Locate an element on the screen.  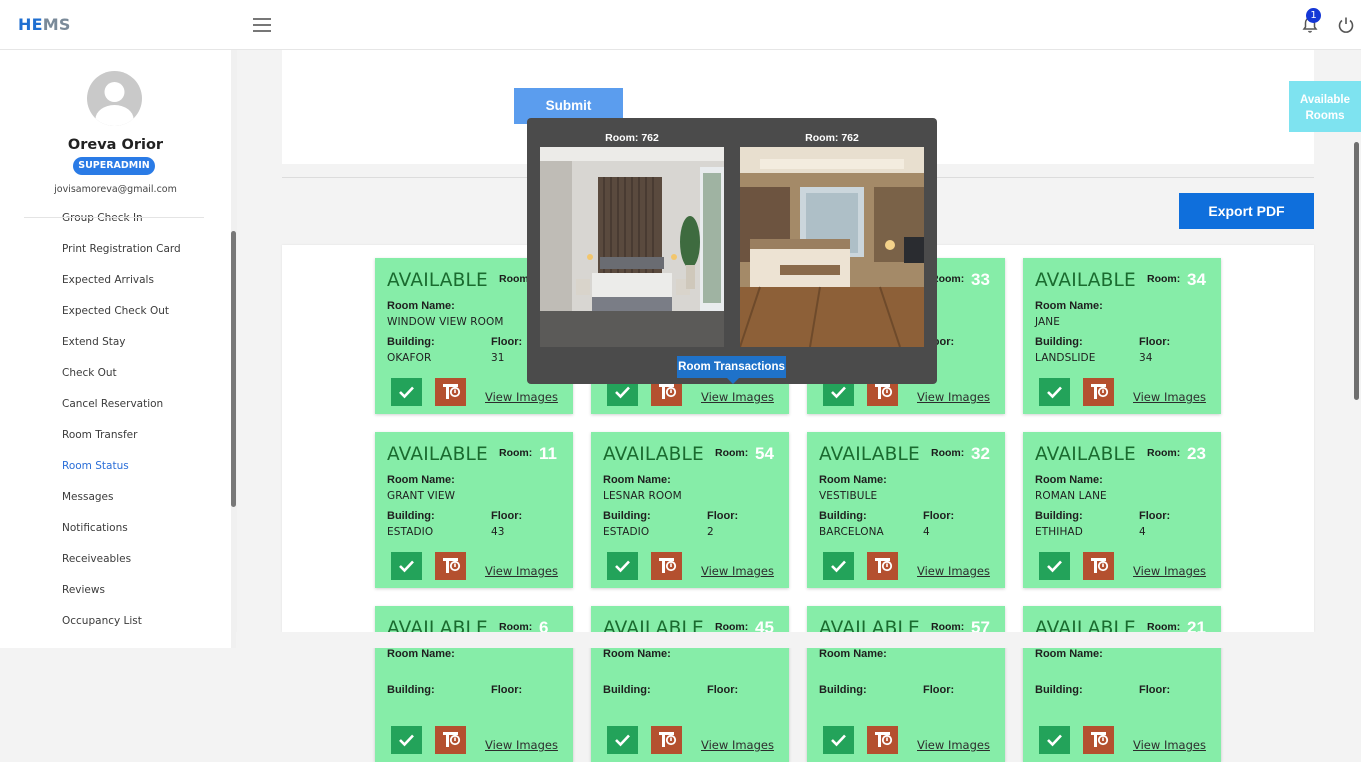
power-icon is located at coordinates (1346, 25).